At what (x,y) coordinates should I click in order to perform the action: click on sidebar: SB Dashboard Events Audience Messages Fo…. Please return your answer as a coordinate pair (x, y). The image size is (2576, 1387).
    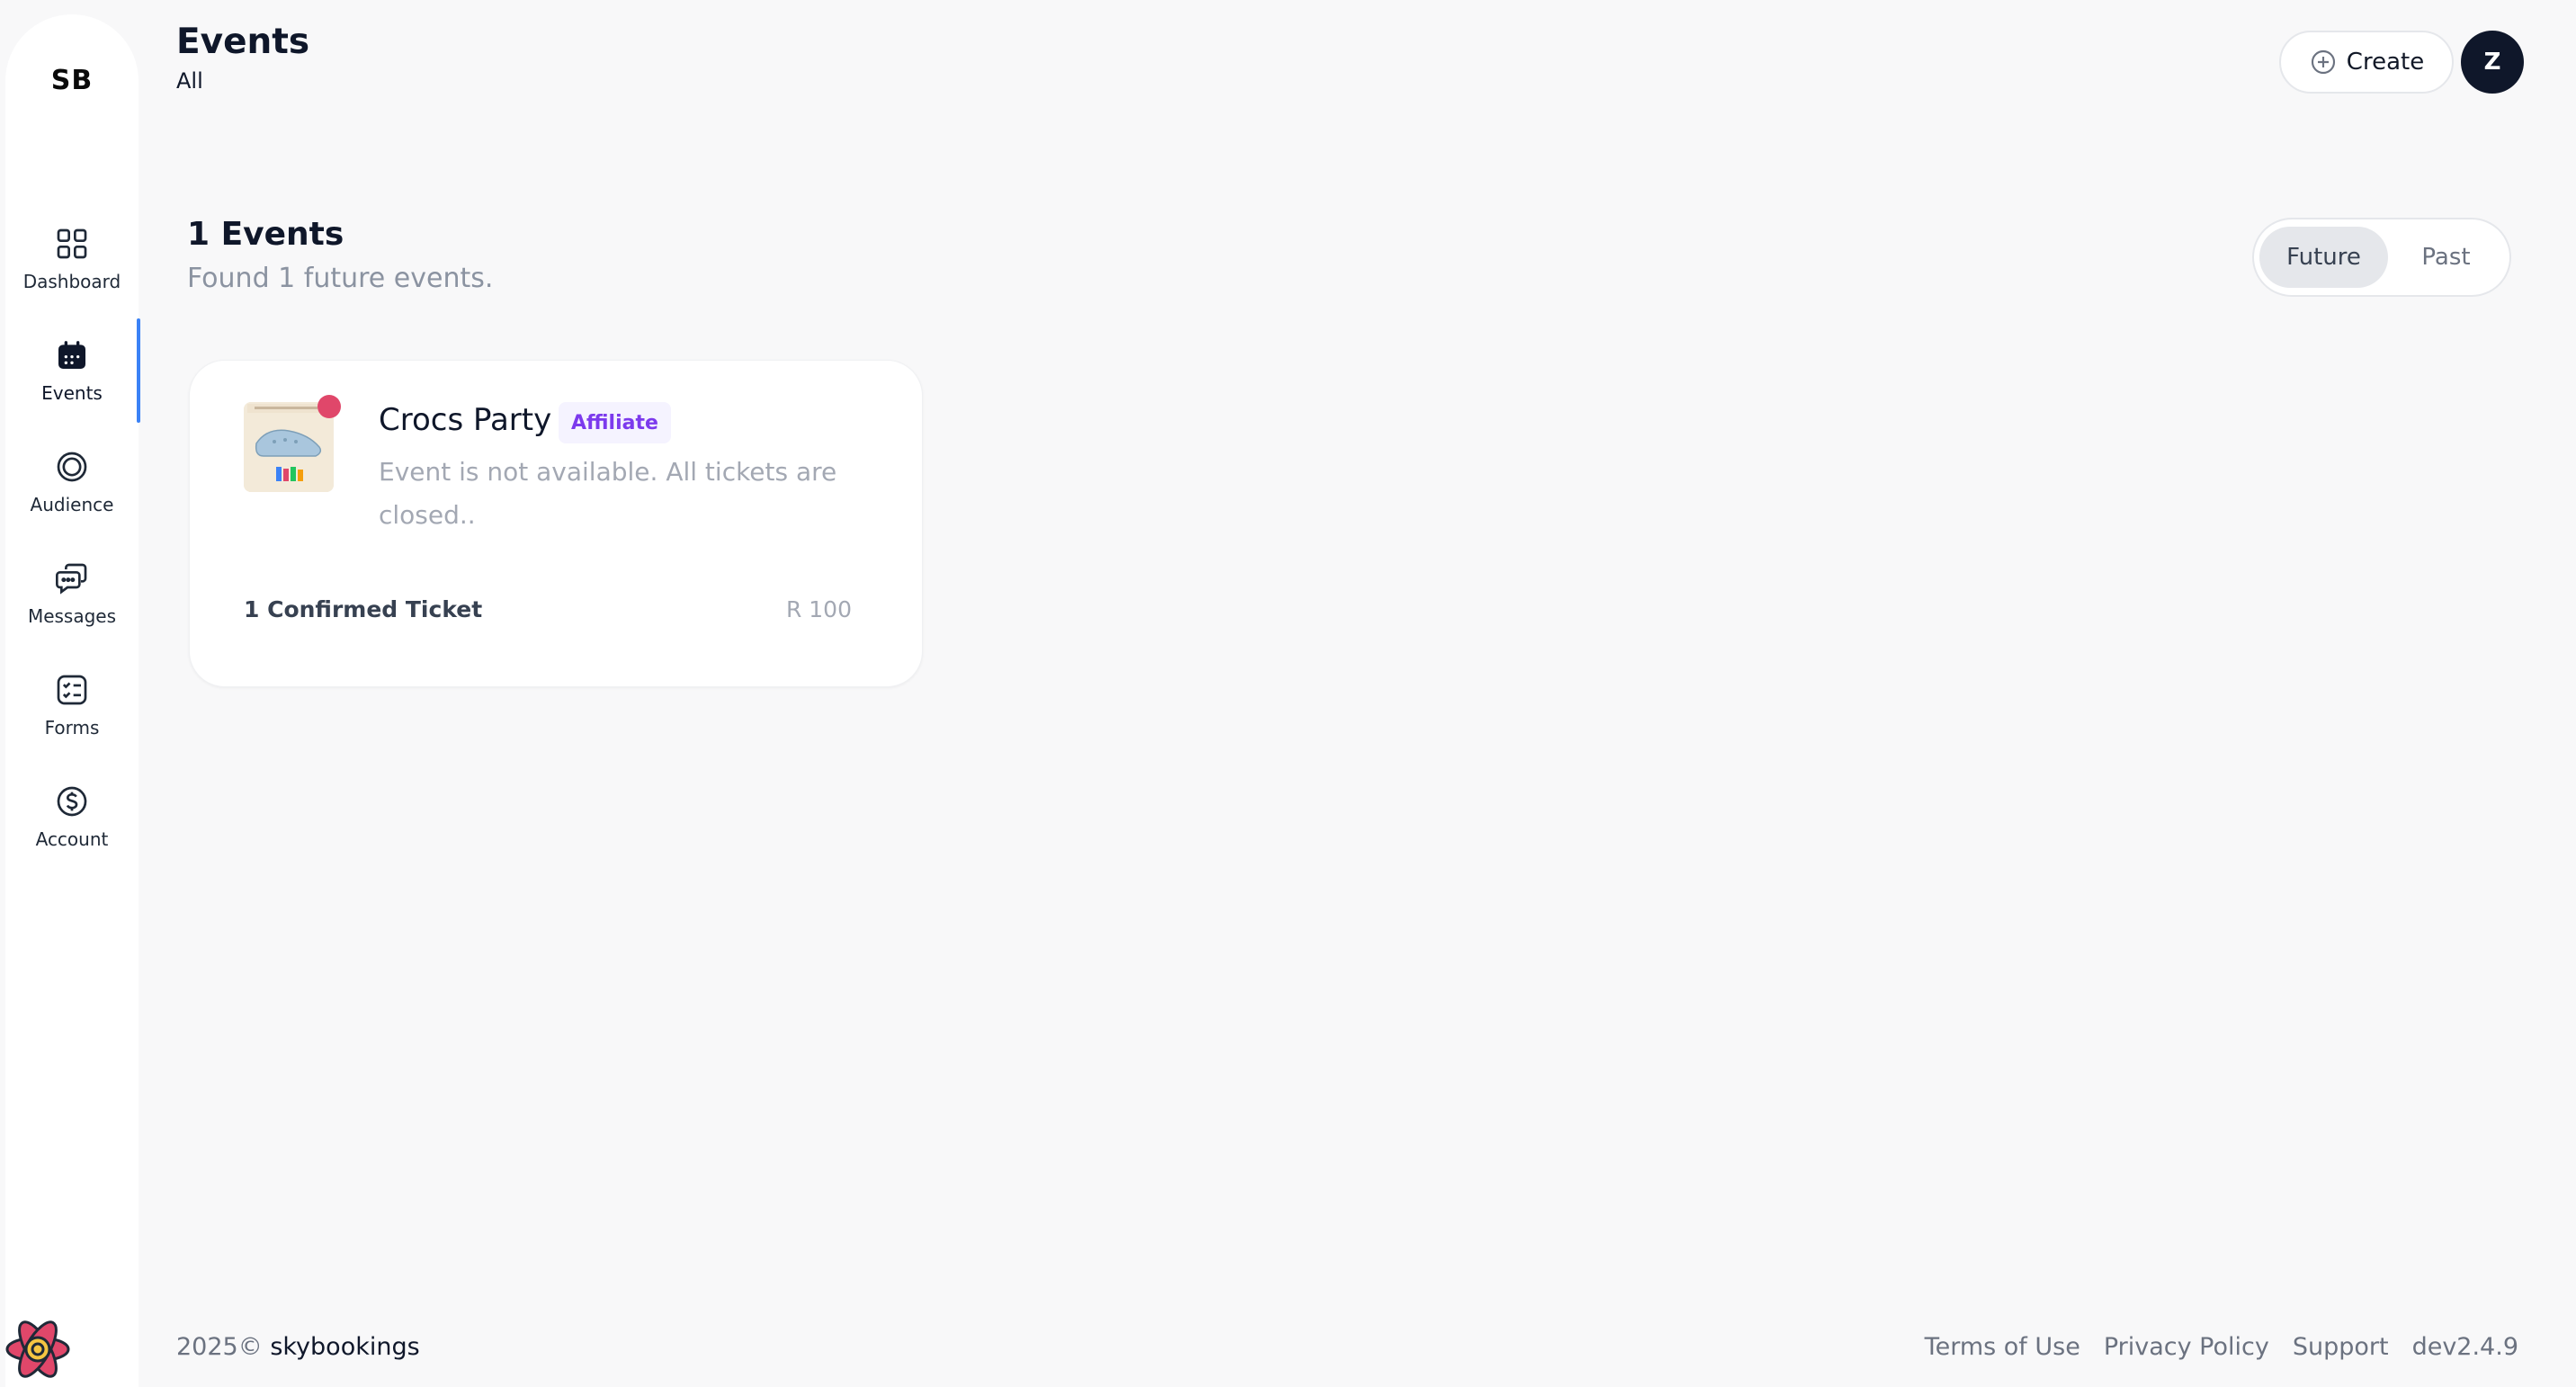
    Looking at the image, I should click on (72, 700).